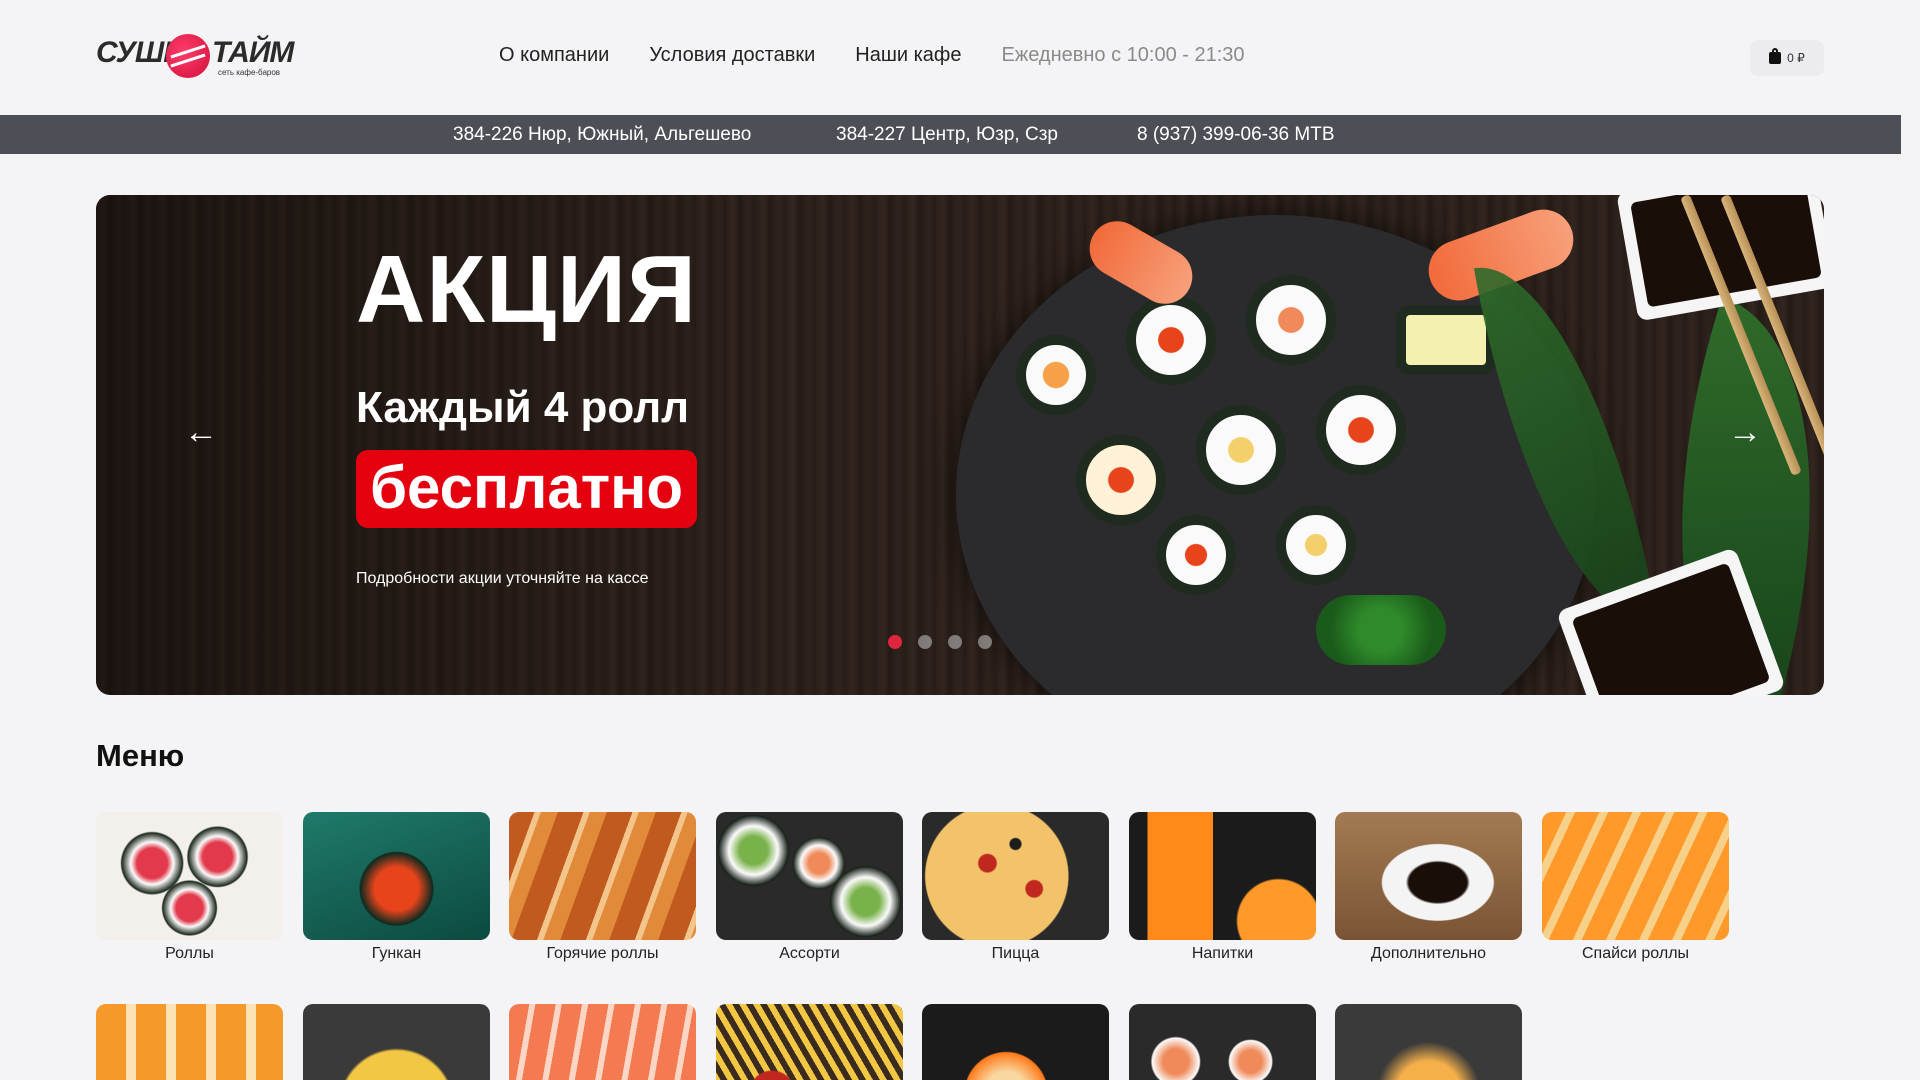 This screenshot has height=1080, width=1920. Describe the element at coordinates (527, 489) in the screenshot. I see `promo-badge: бесплатно` at that location.